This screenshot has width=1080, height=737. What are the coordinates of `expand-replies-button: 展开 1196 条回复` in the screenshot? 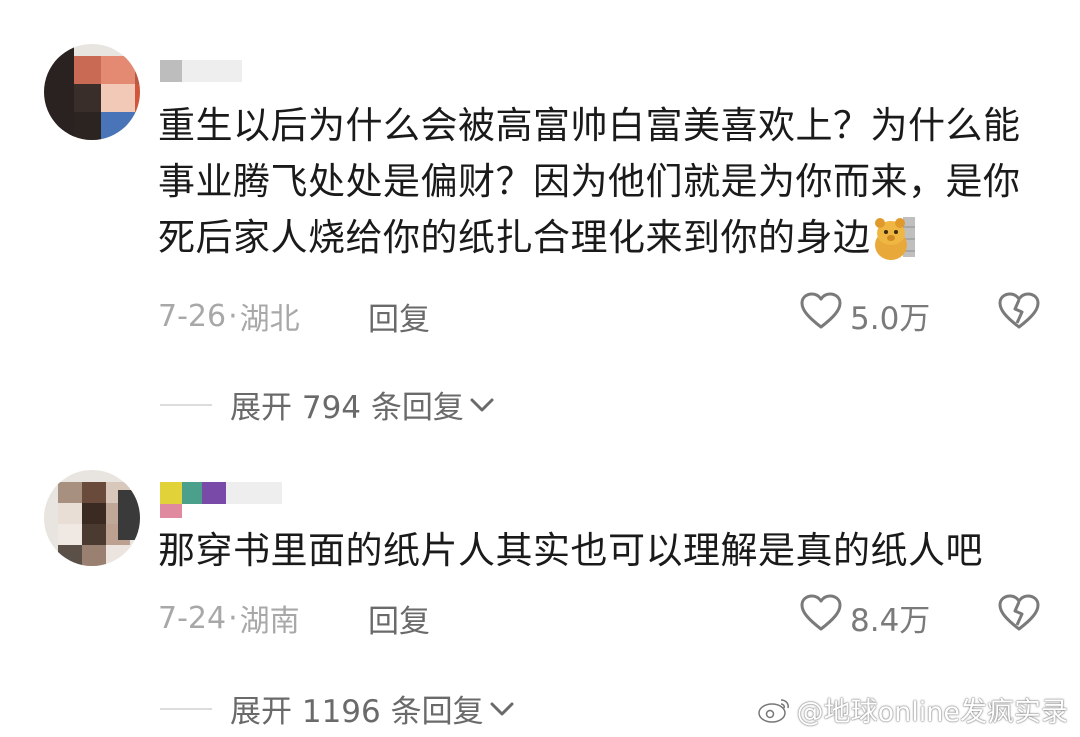 It's located at (338, 708).